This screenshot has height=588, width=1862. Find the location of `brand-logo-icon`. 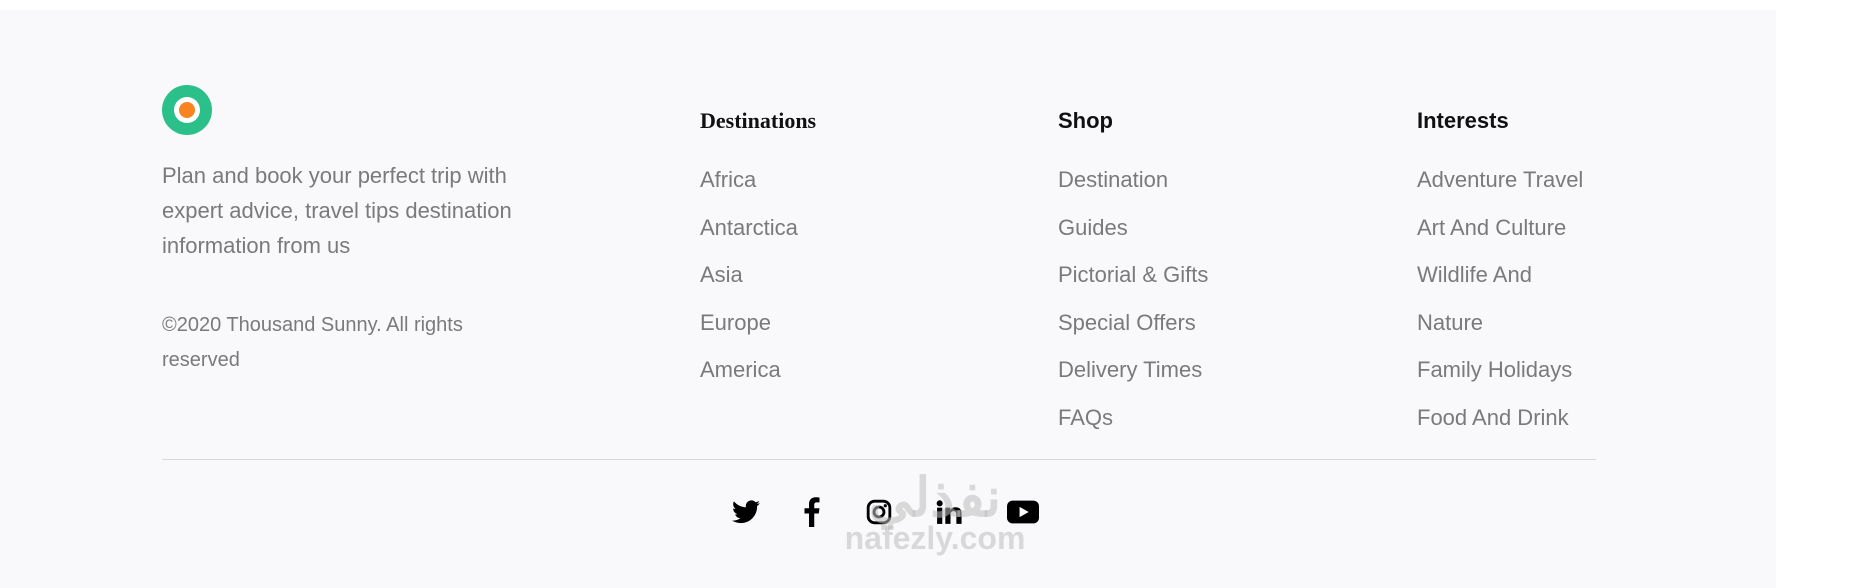

brand-logo-icon is located at coordinates (187, 110).